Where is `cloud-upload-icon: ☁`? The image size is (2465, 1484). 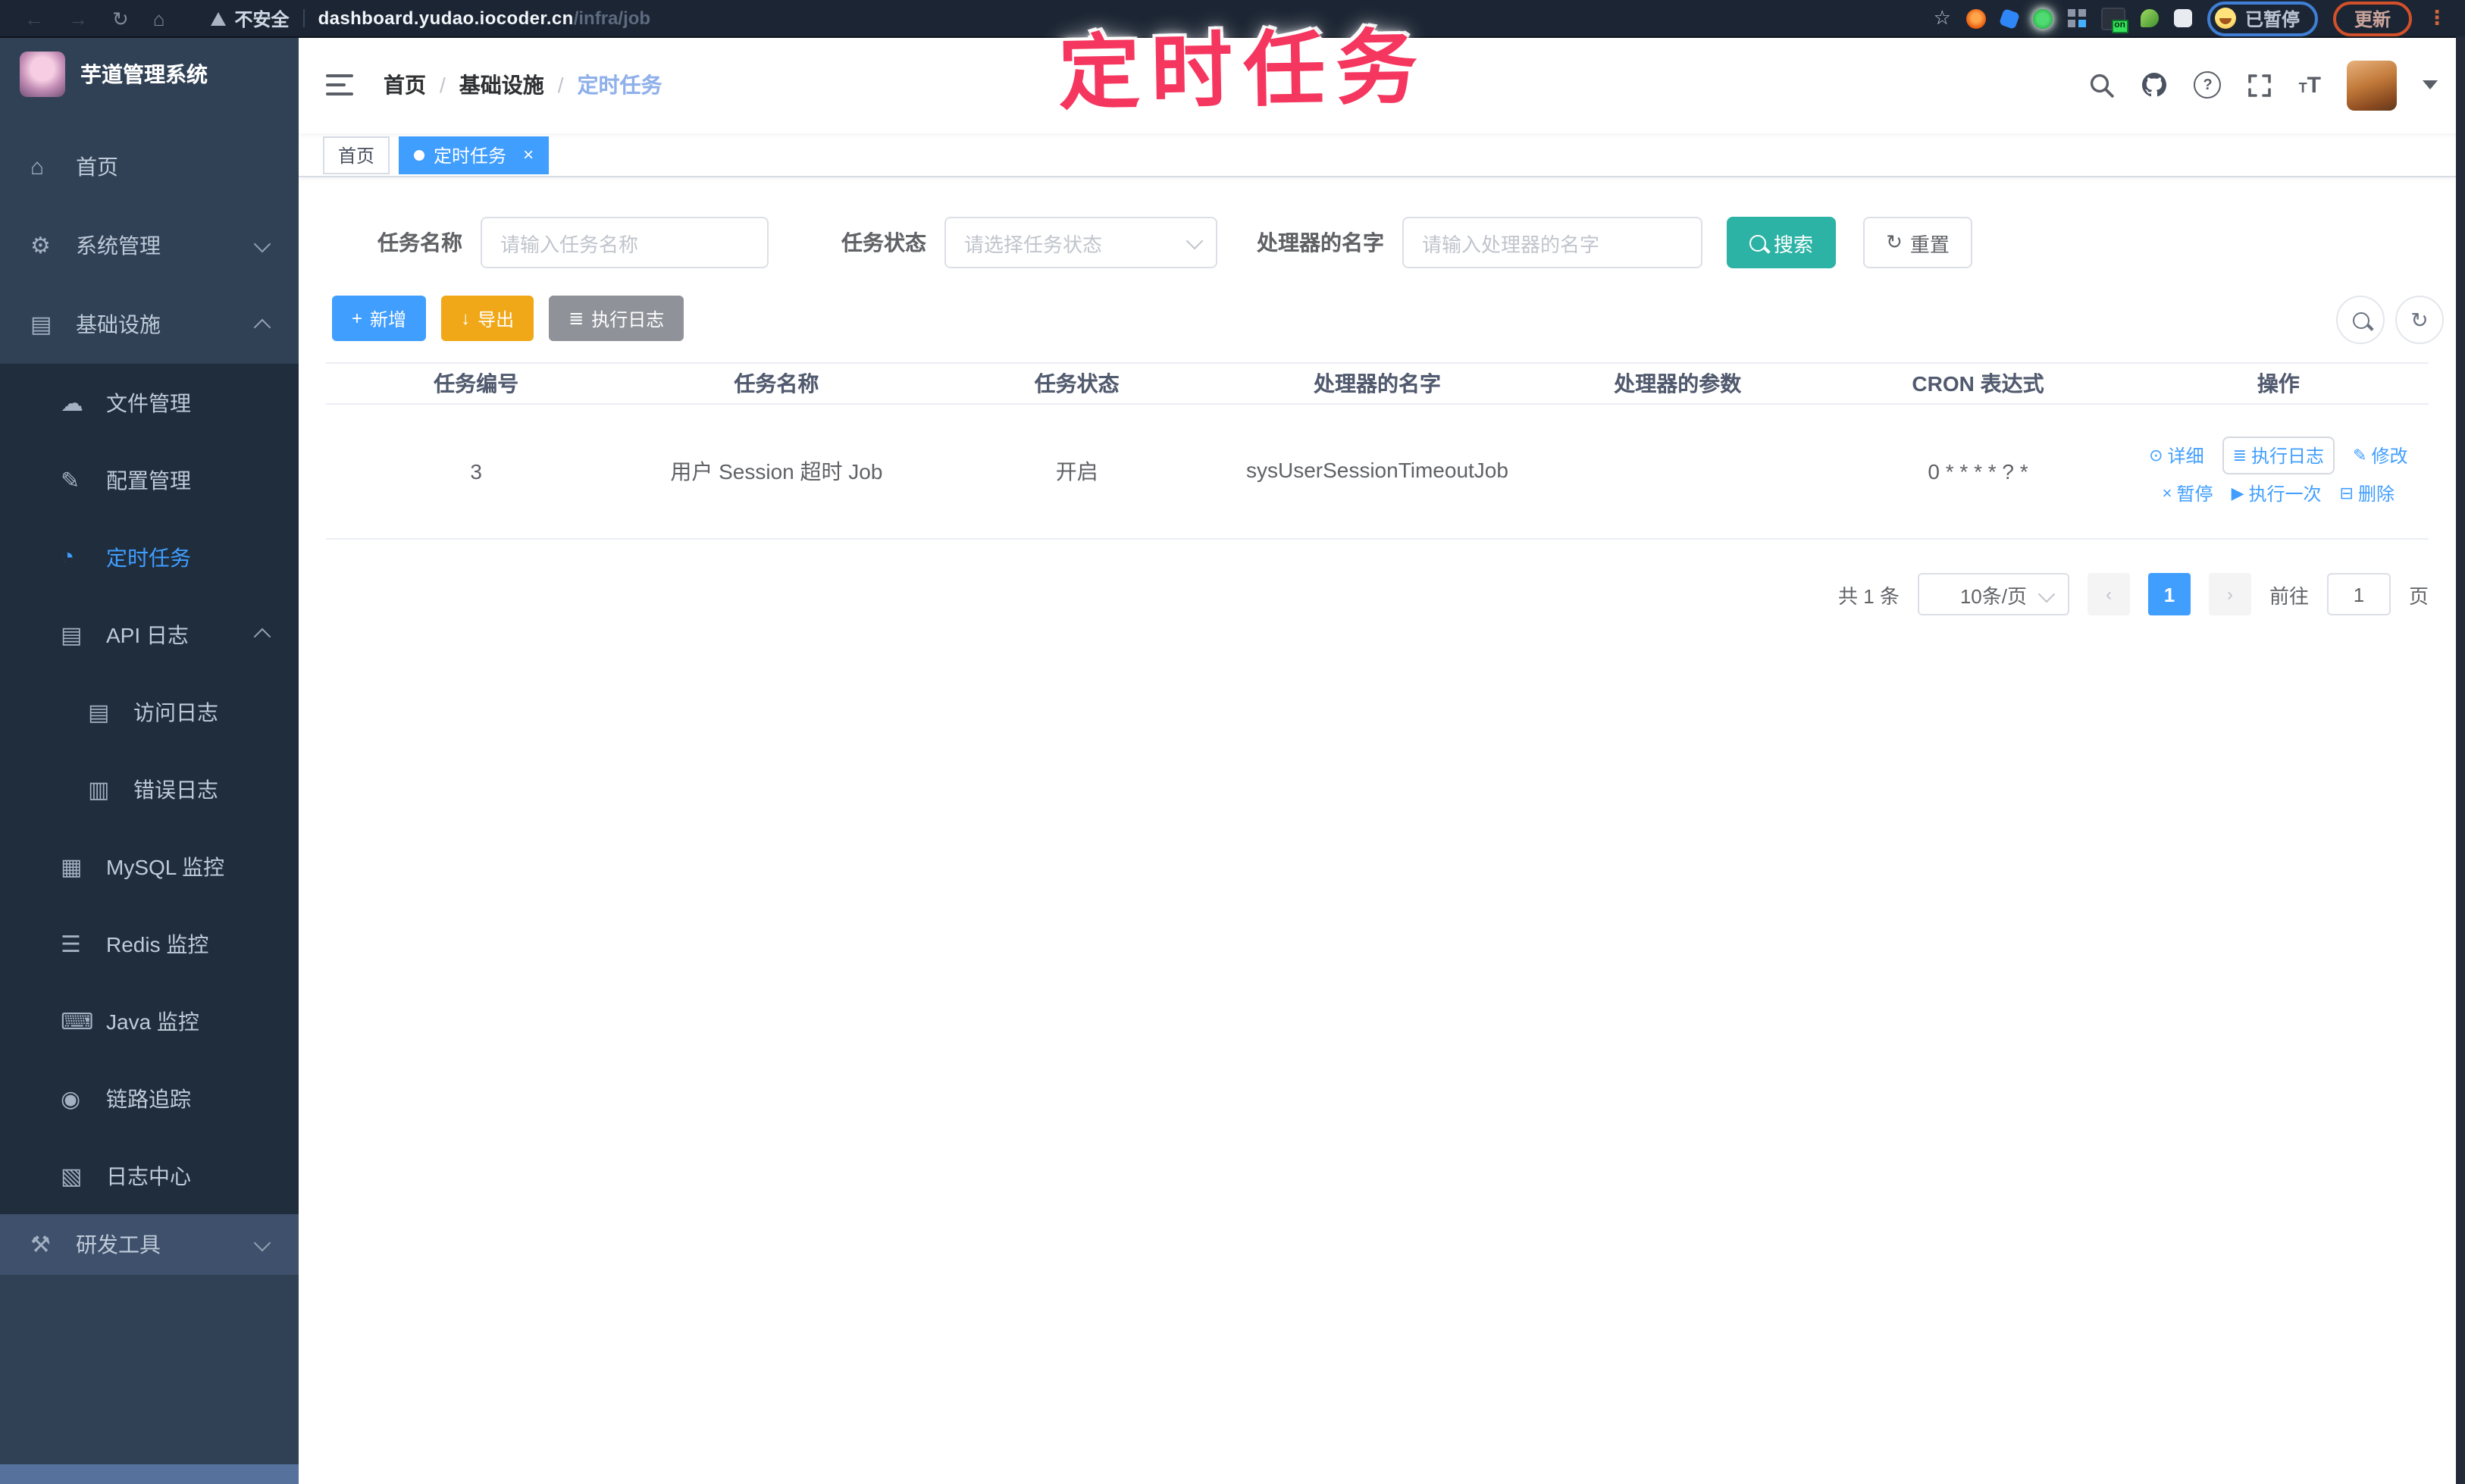
cloud-upload-icon: ☁ is located at coordinates (72, 403).